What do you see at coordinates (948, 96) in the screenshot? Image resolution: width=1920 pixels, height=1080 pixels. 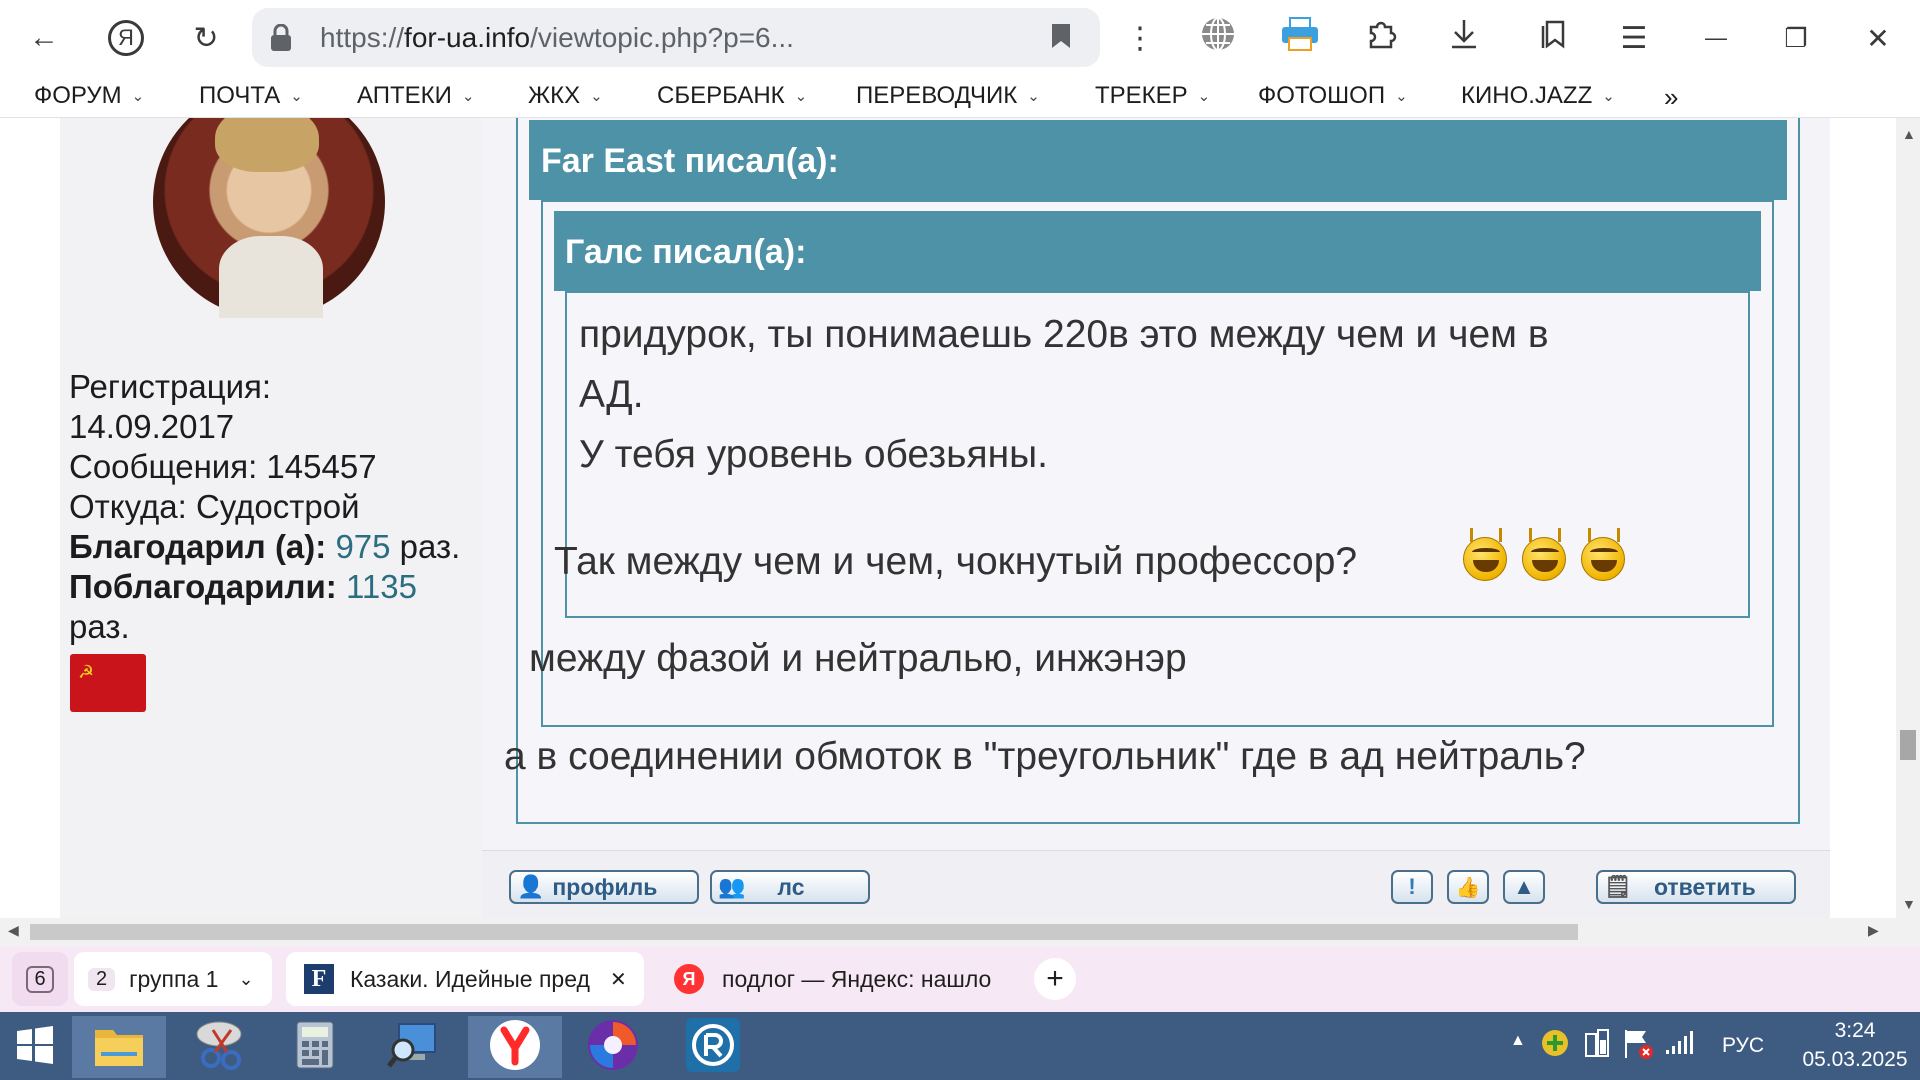 I see `bookmark-translator: ПЕРЕВОДЧИК ⌄` at bounding box center [948, 96].